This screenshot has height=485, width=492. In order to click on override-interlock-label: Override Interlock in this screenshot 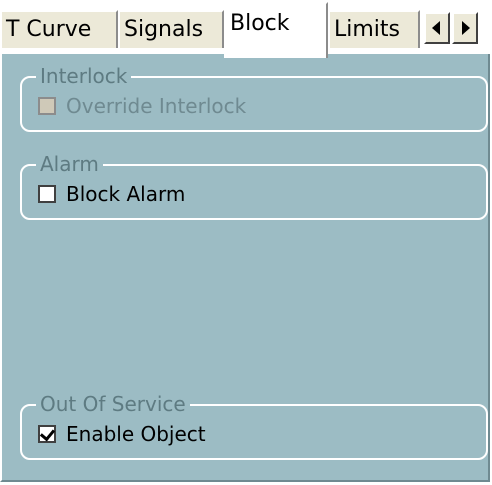, I will do `click(156, 106)`.